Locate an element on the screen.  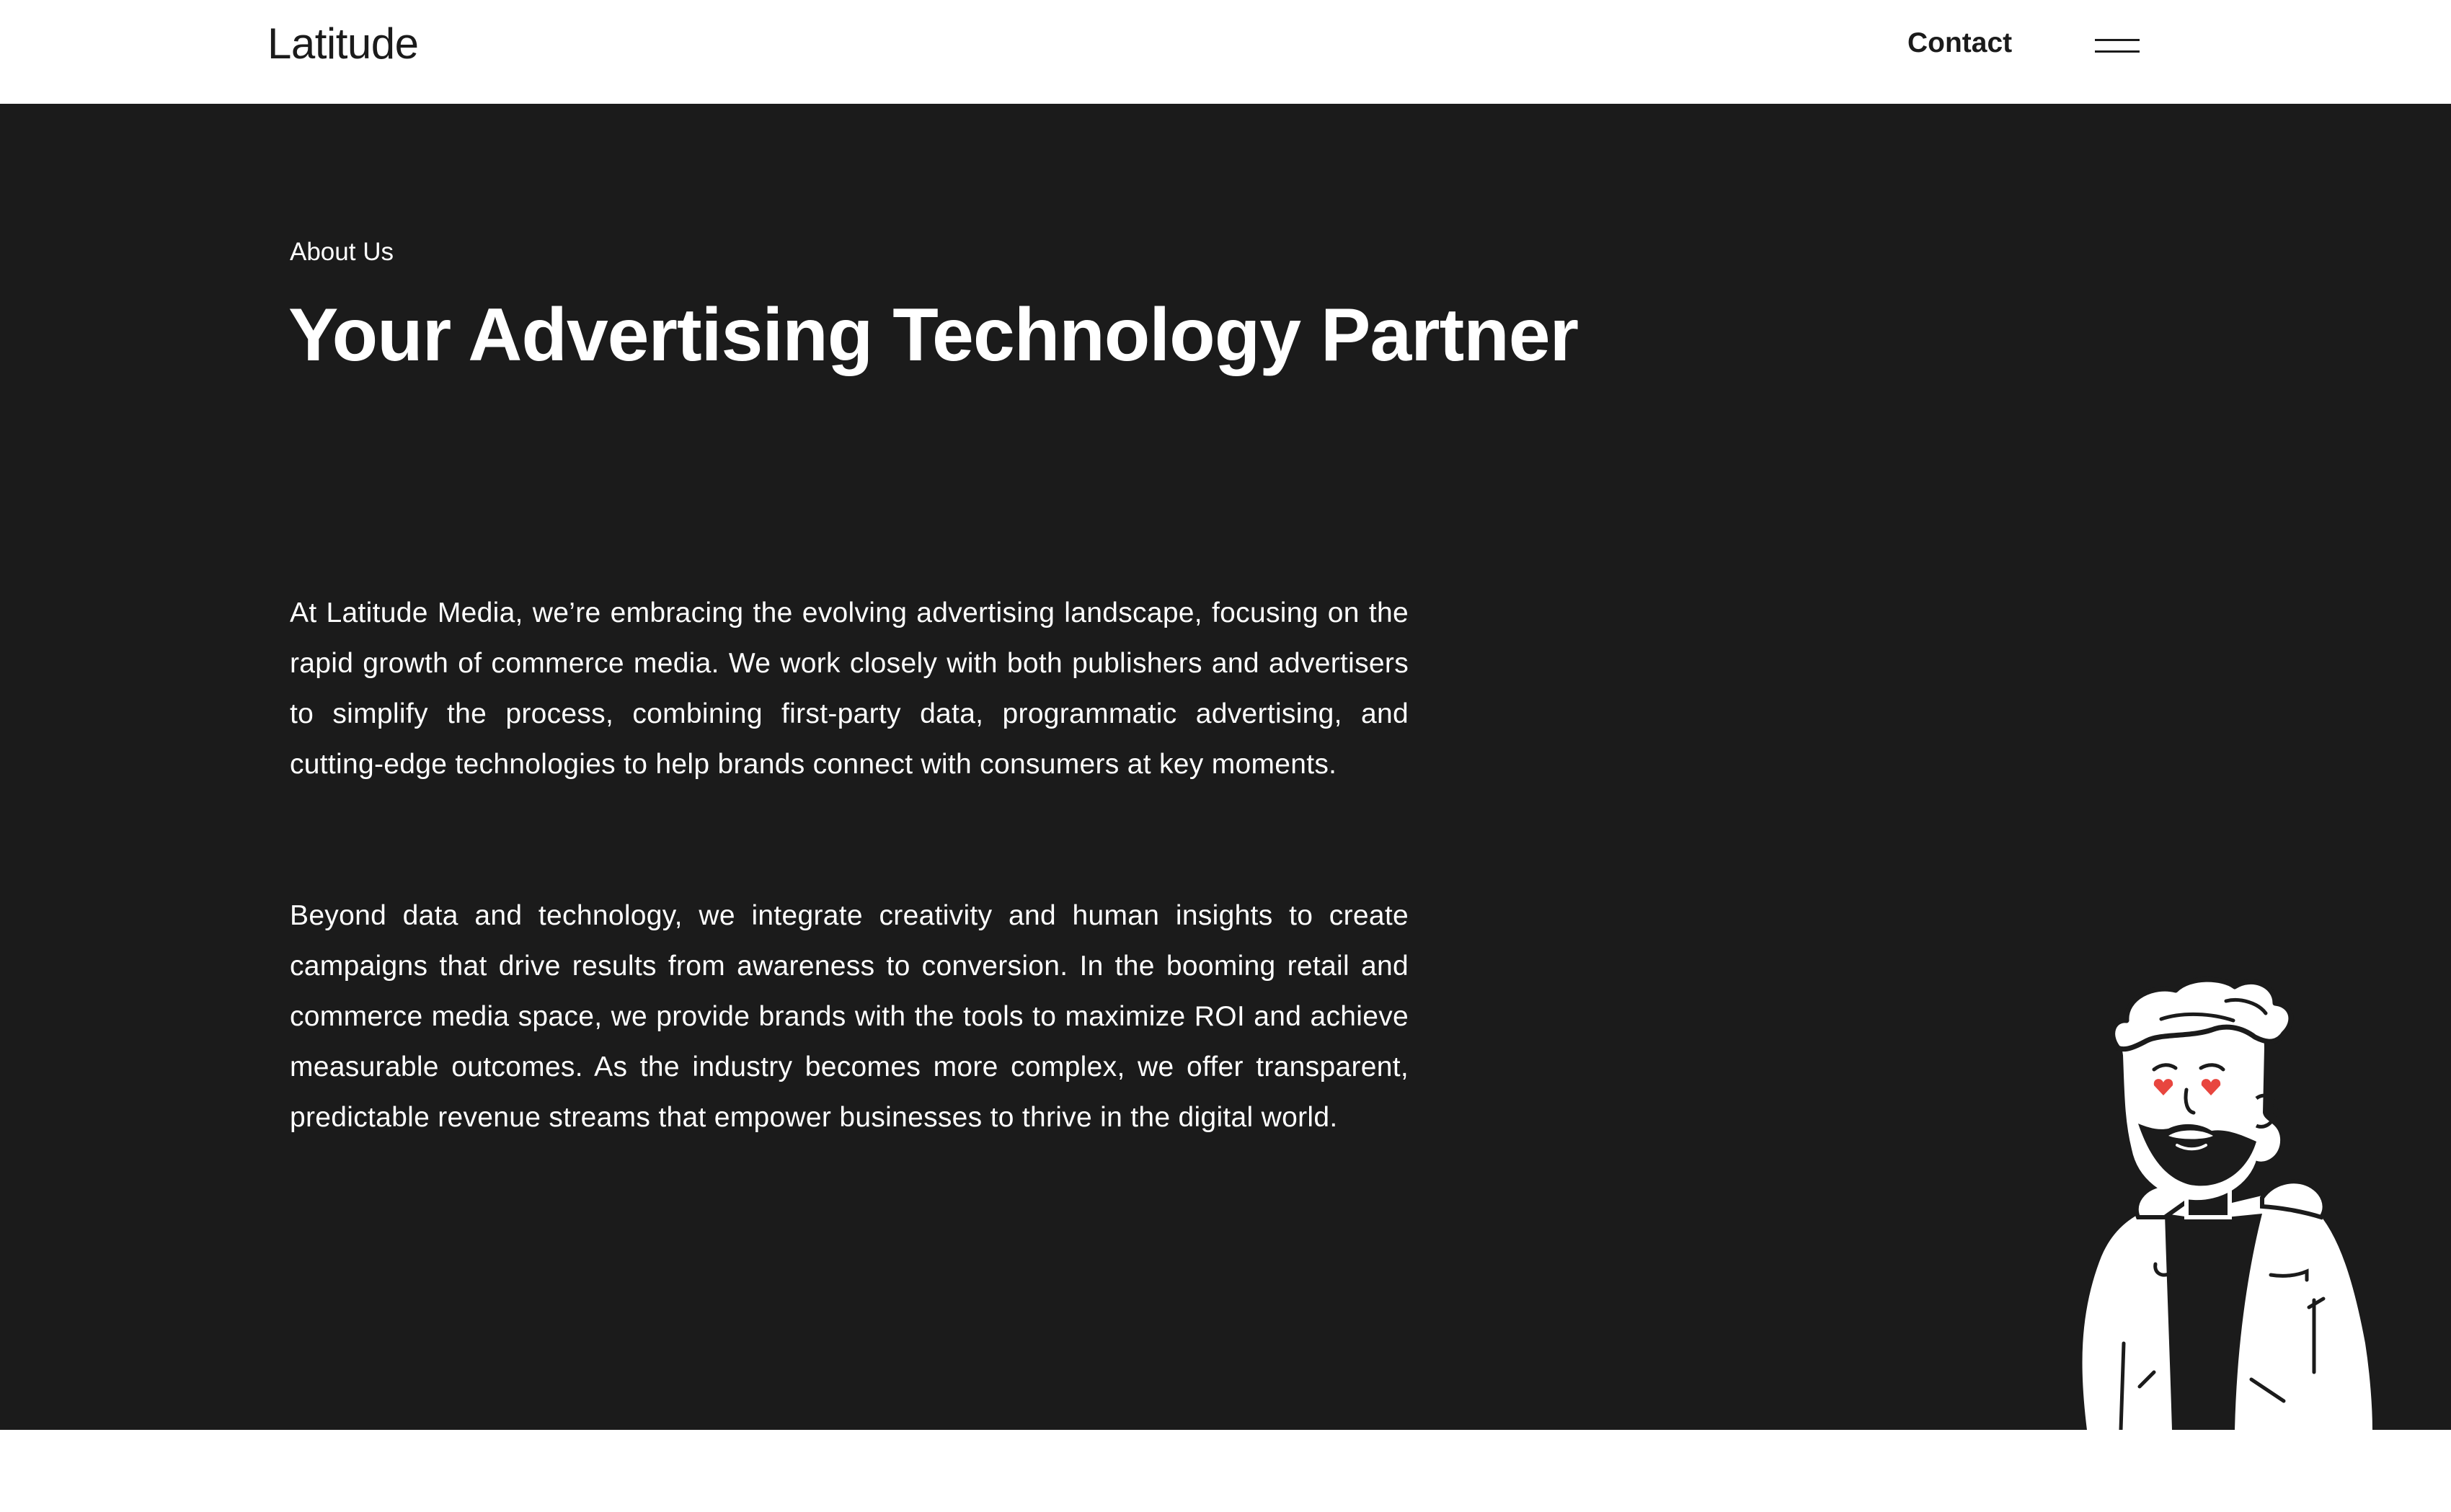
page-title: Your Advertising Technology Partner is located at coordinates (933, 335).